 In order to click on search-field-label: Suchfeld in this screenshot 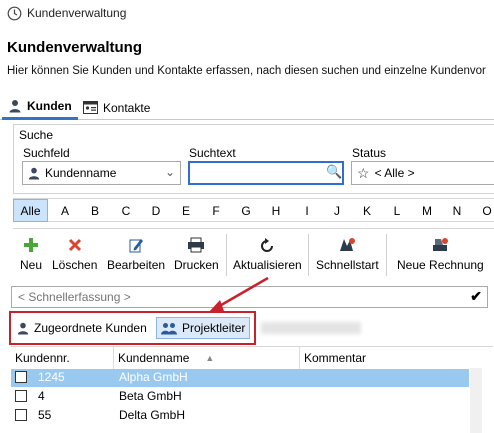, I will do `click(46, 153)`.